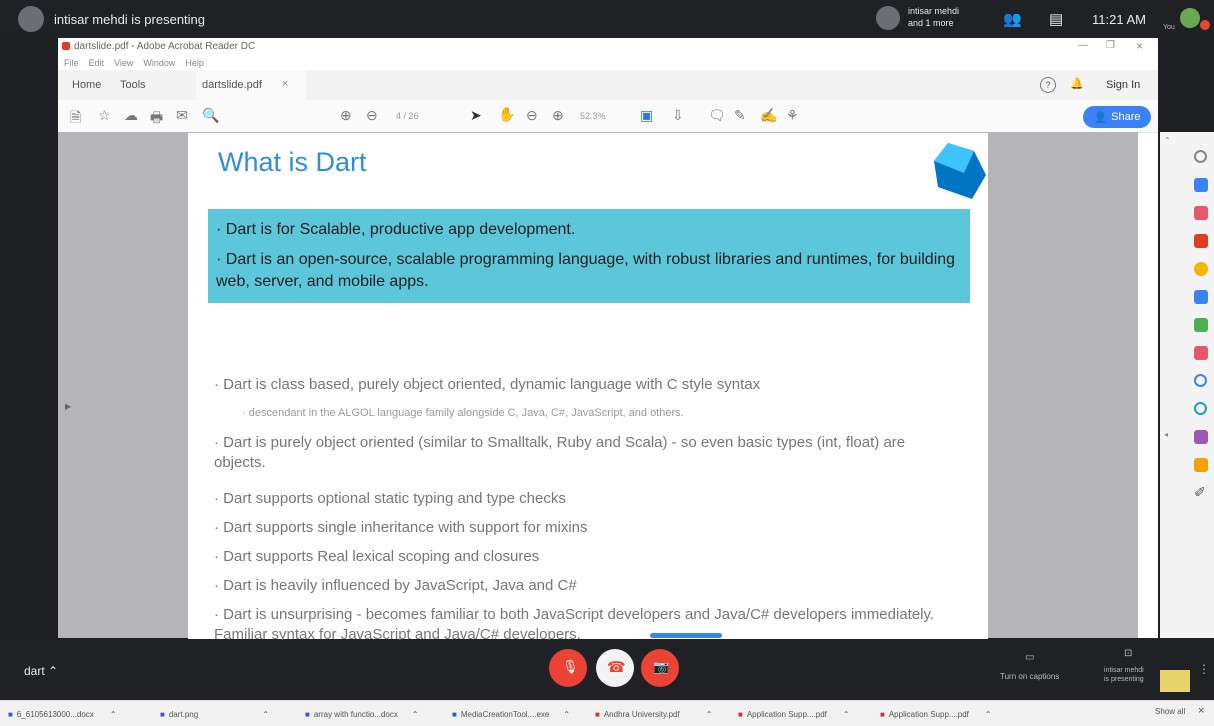 The image size is (1214, 726). What do you see at coordinates (1124, 675) in the screenshot?
I see `presenting-status: intisar mehdi is presenting` at bounding box center [1124, 675].